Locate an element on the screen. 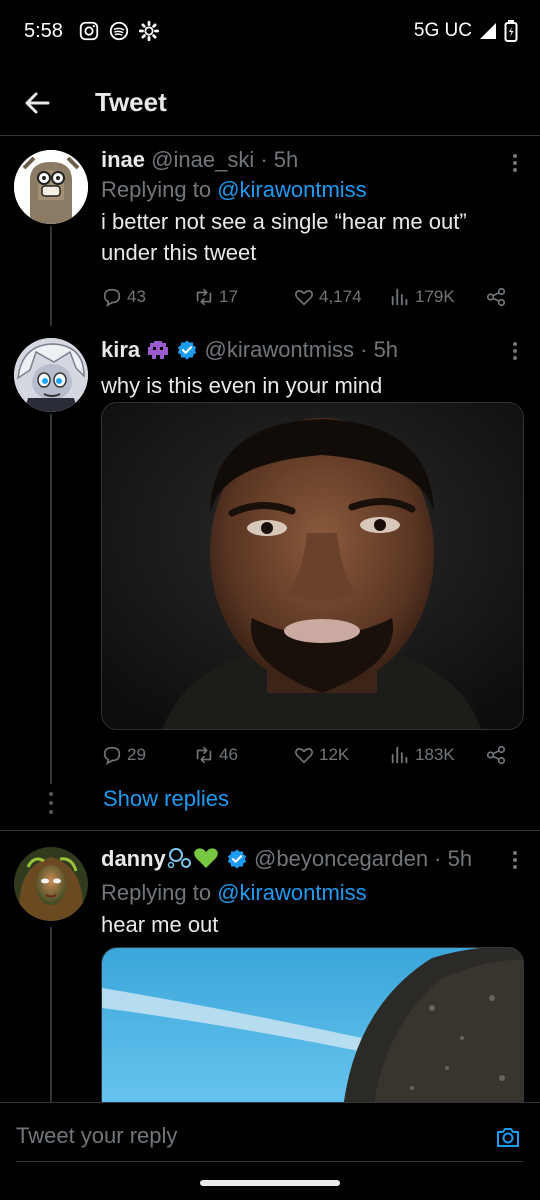 Image resolution: width=540 pixels, height=1200 pixels. retweet-button: 46 is located at coordinates (215, 755).